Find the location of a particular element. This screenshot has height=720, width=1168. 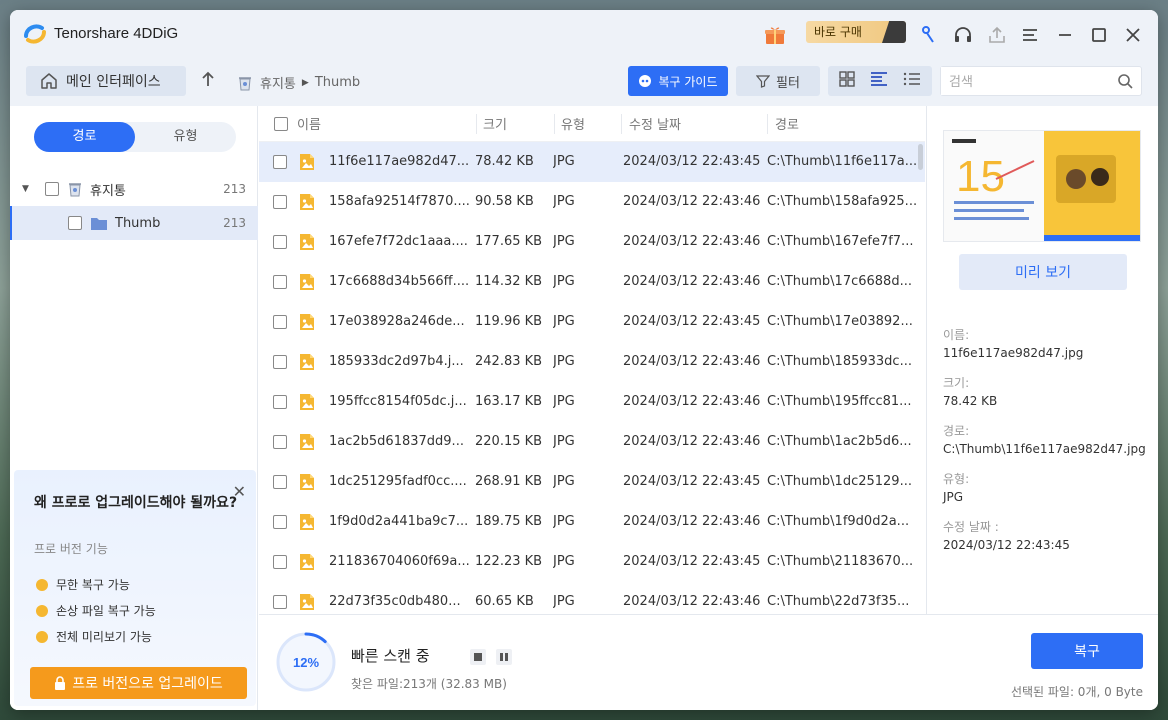

meta-value-type: JPG is located at coordinates (953, 497).